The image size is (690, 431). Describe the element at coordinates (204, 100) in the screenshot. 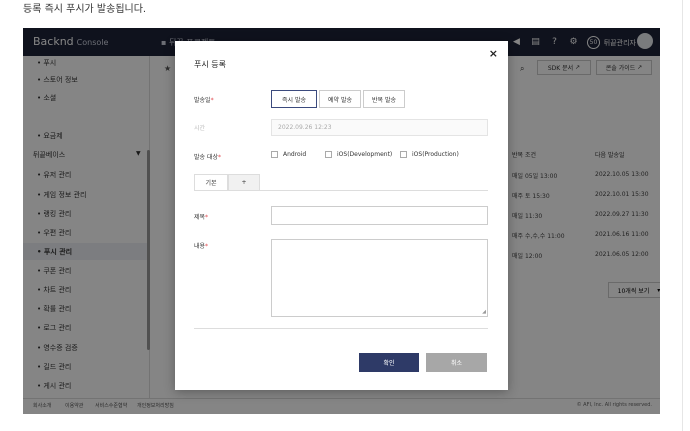

I see `send-type-label: 발송일*` at that location.